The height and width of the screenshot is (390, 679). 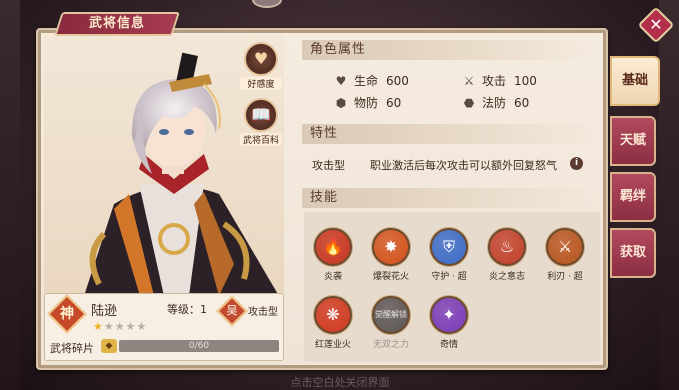 I want to click on trait-description: 职业激活后每次攻击可以额外回复怒气, so click(x=463, y=165).